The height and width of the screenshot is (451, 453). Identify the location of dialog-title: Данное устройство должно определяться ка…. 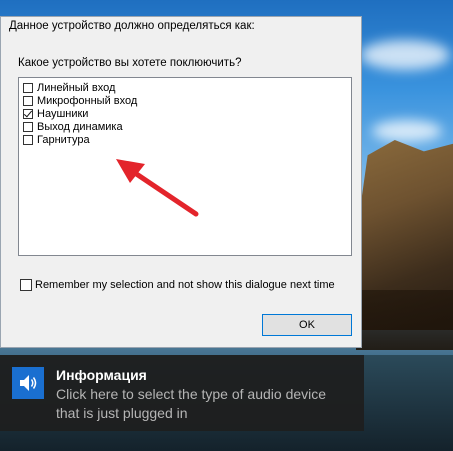
(132, 26).